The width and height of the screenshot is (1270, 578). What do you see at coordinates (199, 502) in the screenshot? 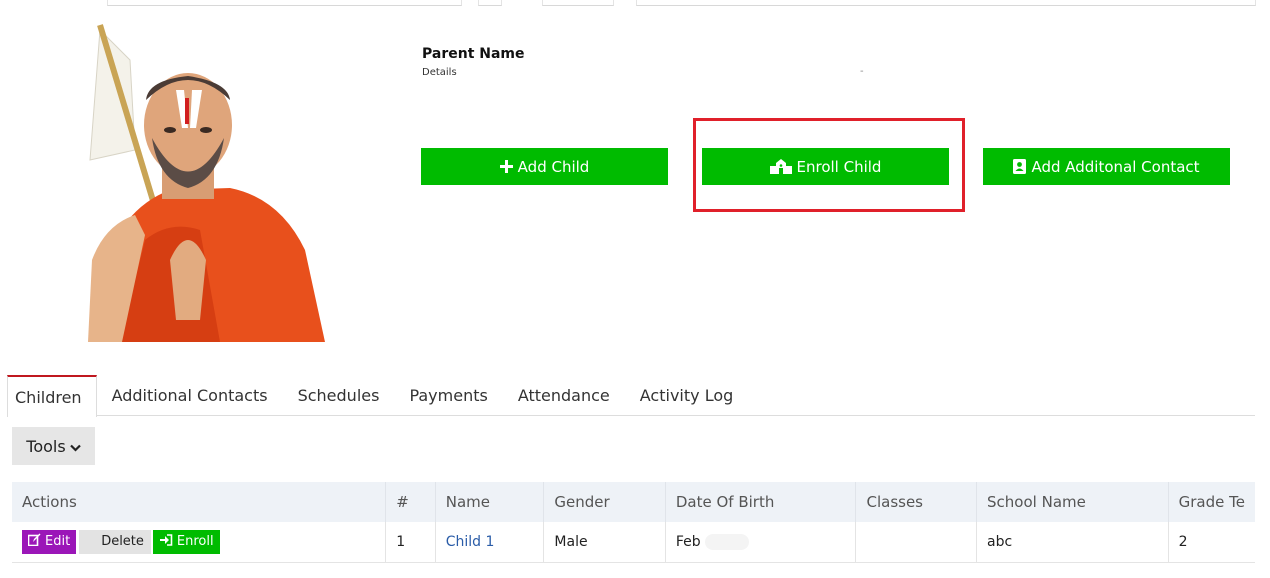
I see `header-actions: Actions` at bounding box center [199, 502].